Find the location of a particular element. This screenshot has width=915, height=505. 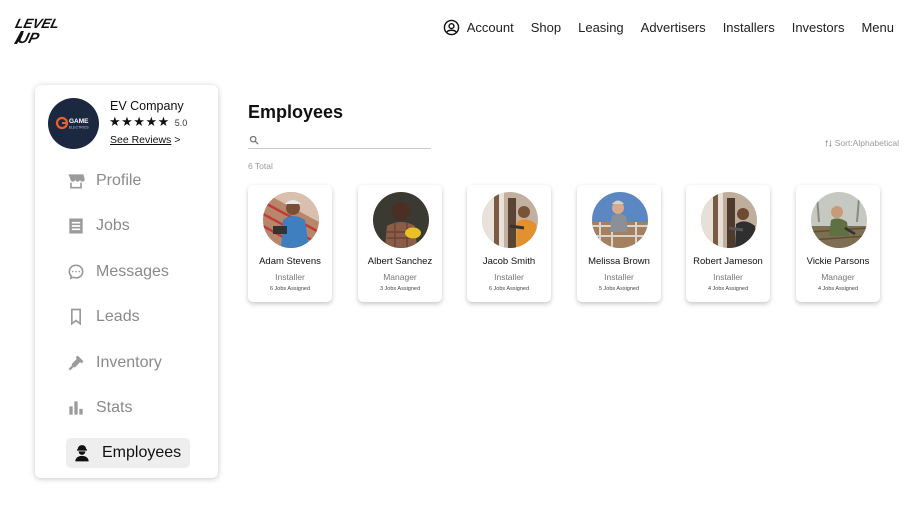

page-title: Employees is located at coordinates (296, 112).